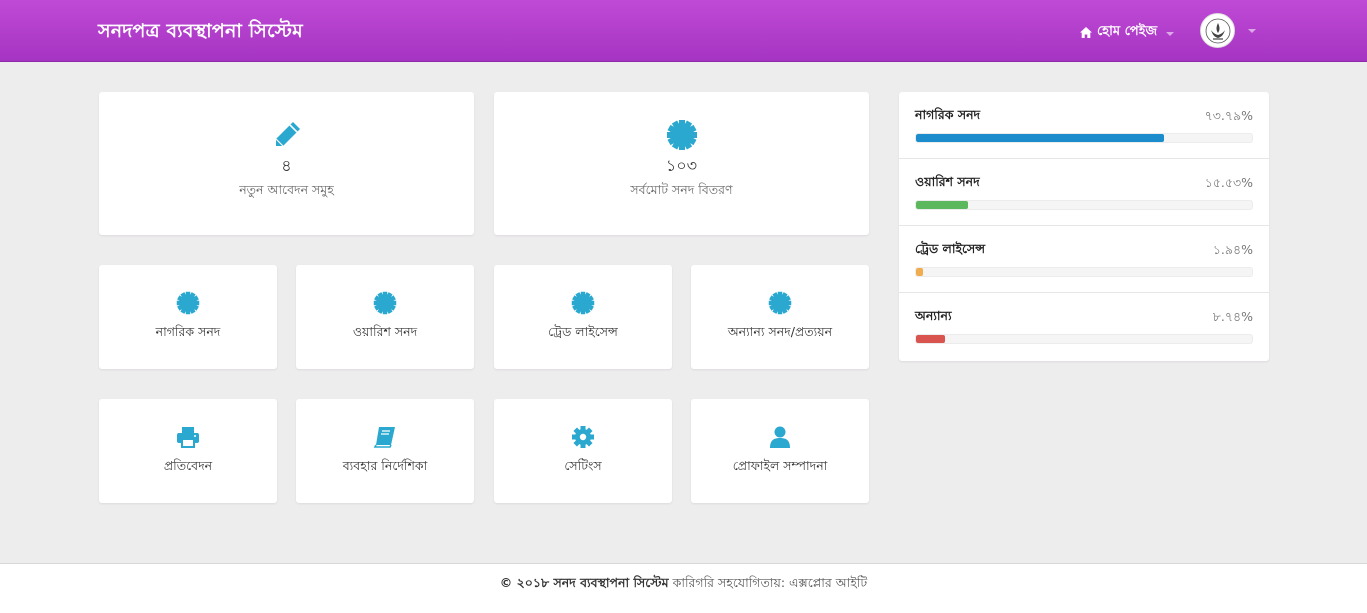 This screenshot has width=1367, height=613. Describe the element at coordinates (948, 114) in the screenshot. I see `progress-label: নাগরিক সনদ` at that location.